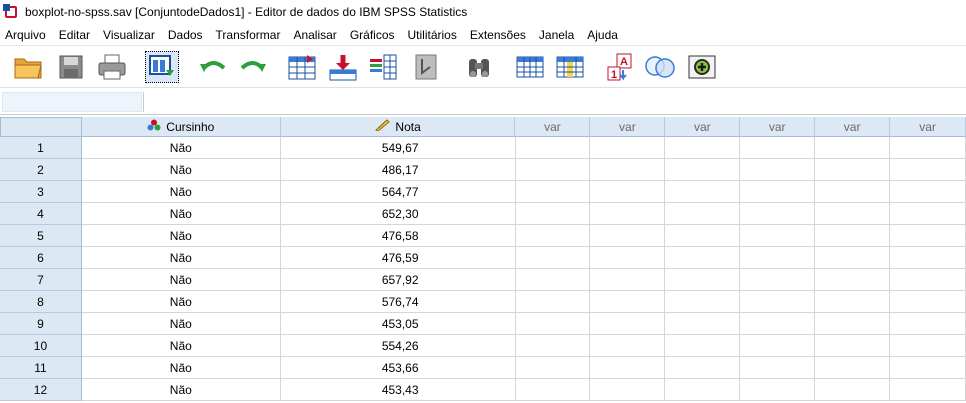  I want to click on find-icon, so click(479, 67).